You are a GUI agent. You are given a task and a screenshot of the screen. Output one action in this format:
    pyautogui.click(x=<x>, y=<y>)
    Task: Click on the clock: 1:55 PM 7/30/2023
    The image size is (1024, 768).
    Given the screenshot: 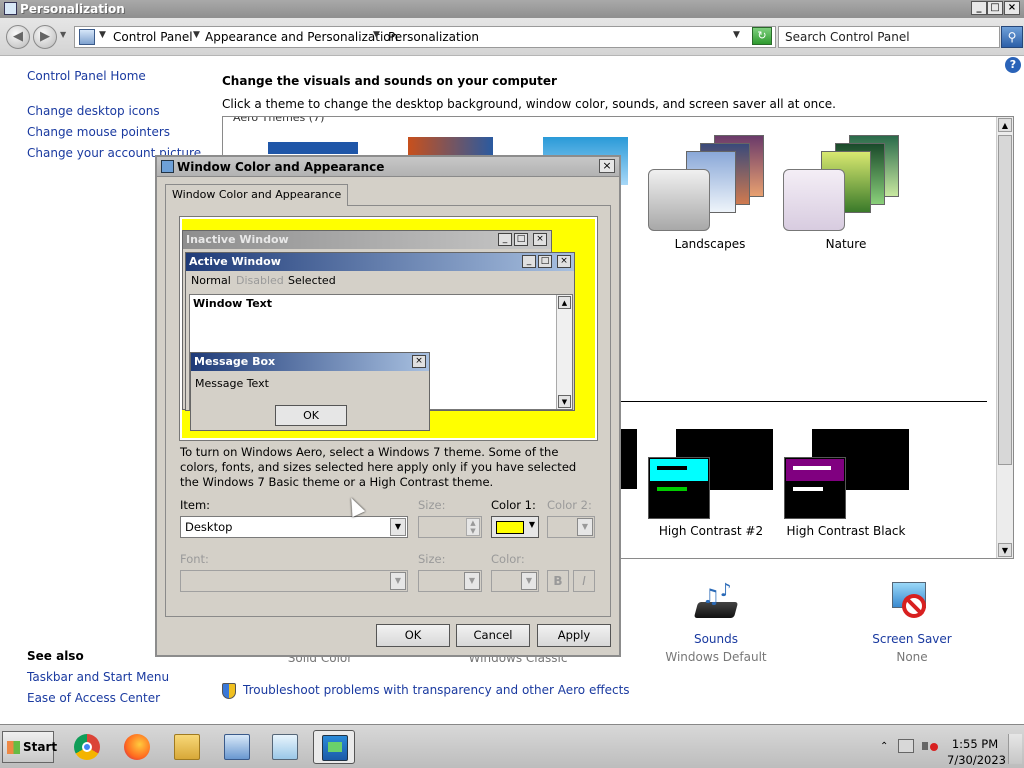 What is the action you would take?
    pyautogui.click(x=976, y=752)
    